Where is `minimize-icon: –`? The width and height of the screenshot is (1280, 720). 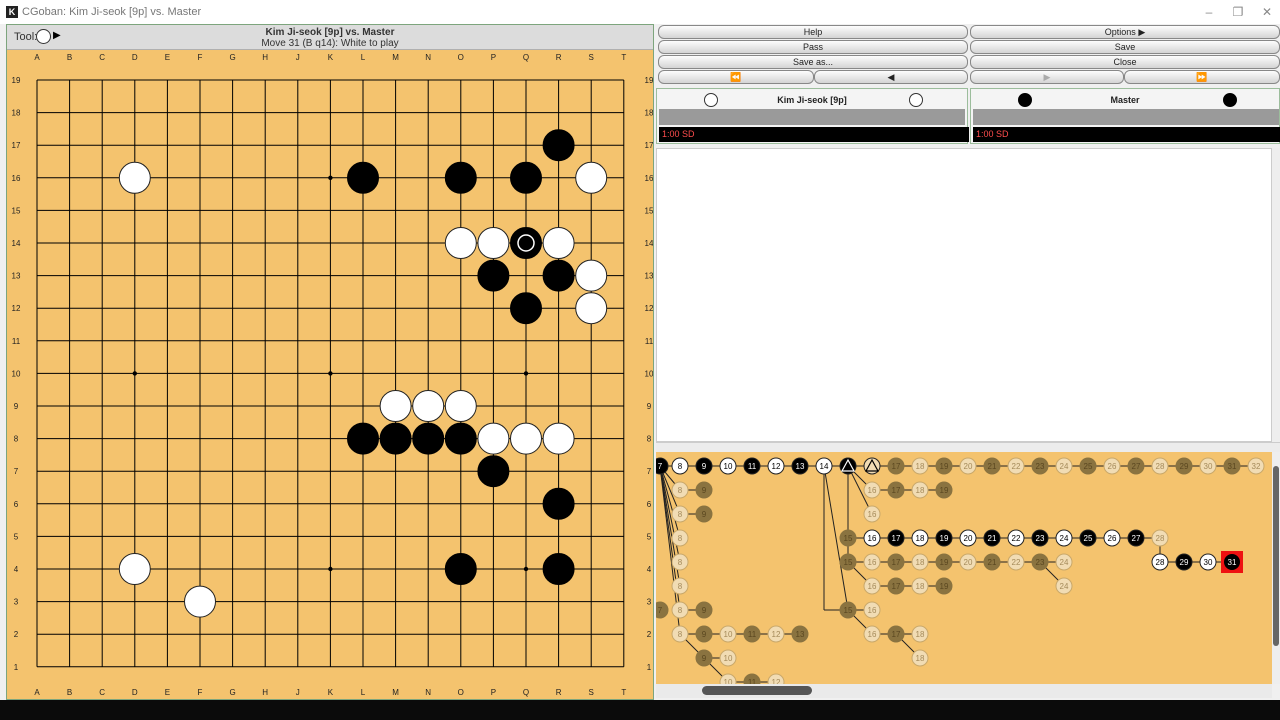
minimize-icon: – is located at coordinates (1209, 12).